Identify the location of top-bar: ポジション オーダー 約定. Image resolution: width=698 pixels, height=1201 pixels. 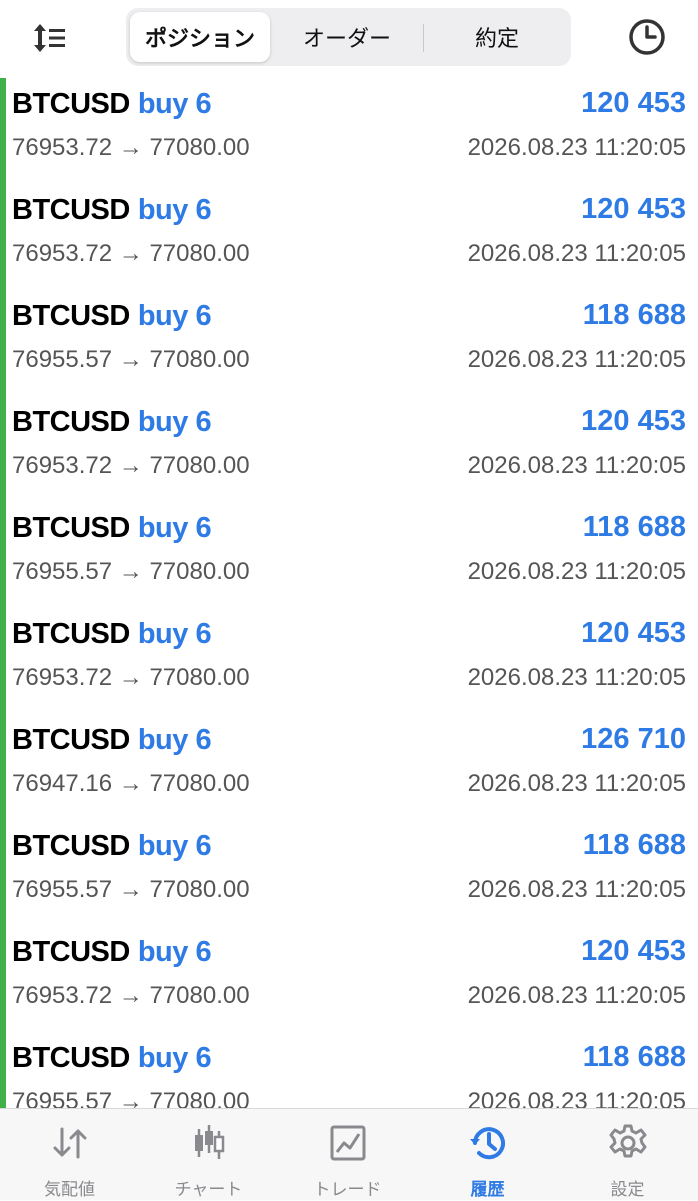
(349, 39).